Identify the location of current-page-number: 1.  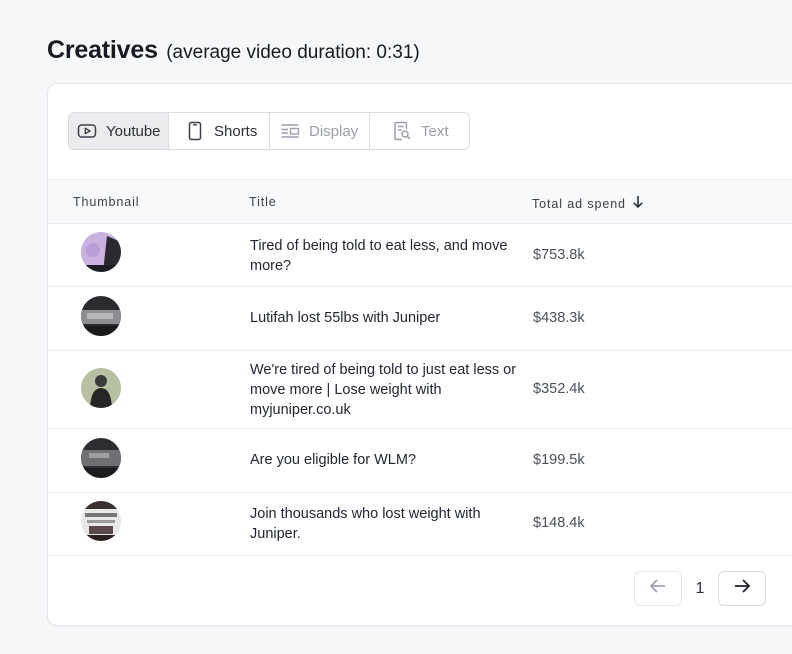
(700, 588).